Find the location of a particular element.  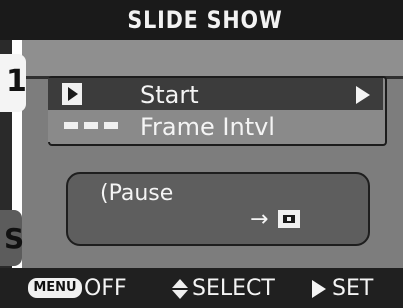

play-icon is located at coordinates (72, 94).